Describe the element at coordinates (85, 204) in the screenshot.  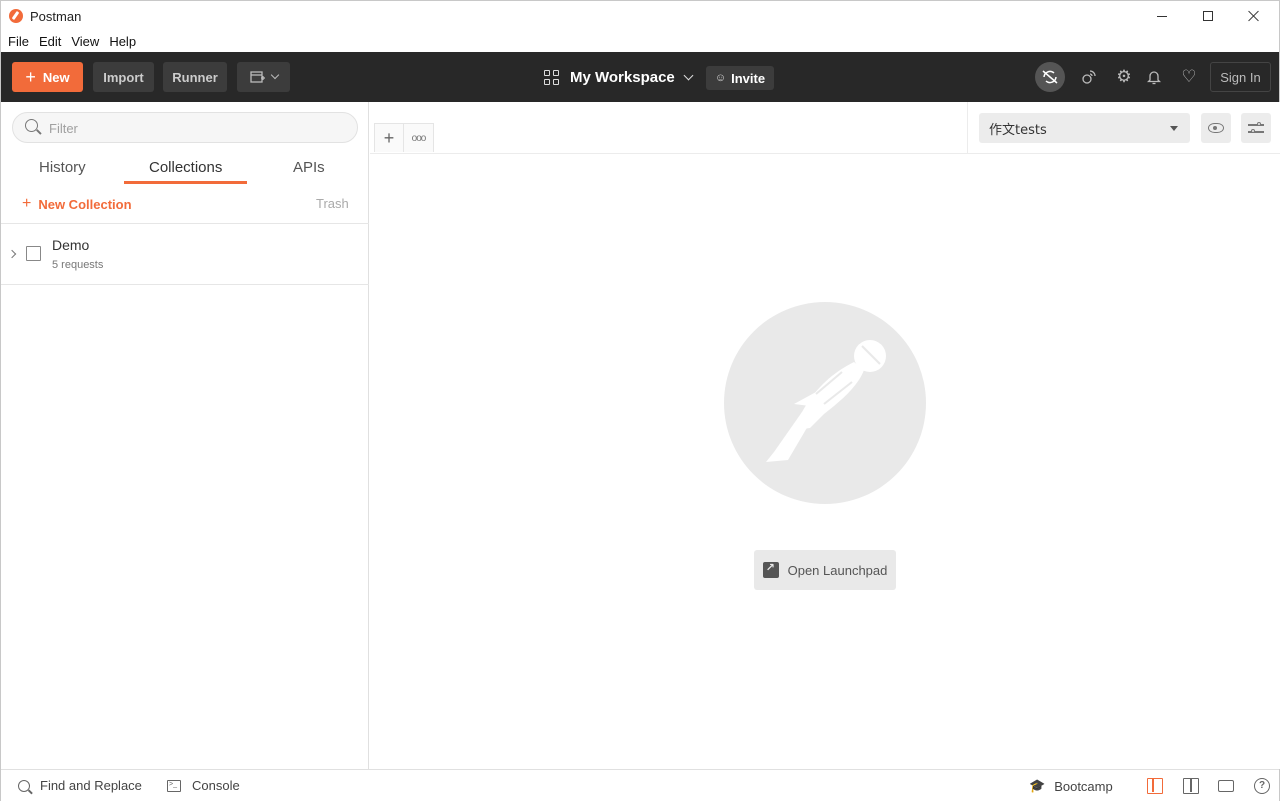
I see `new-collection-label: New Collection` at that location.